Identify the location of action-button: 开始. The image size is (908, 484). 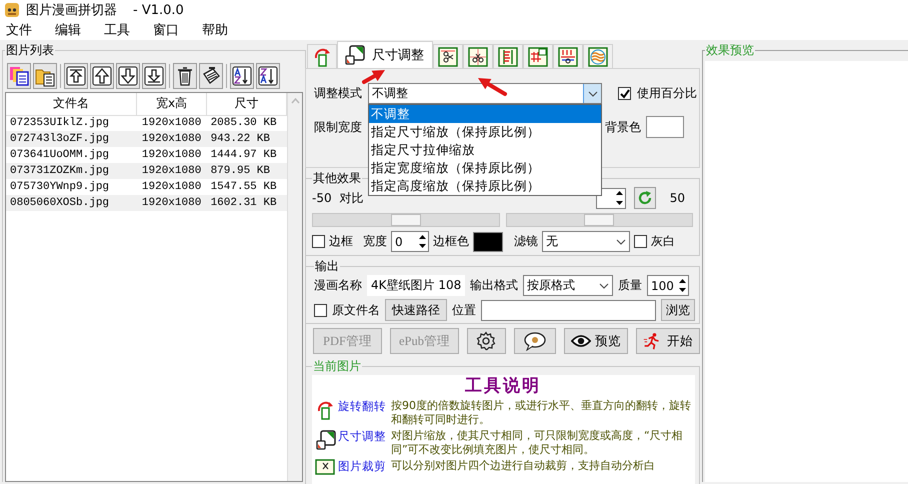
(668, 341).